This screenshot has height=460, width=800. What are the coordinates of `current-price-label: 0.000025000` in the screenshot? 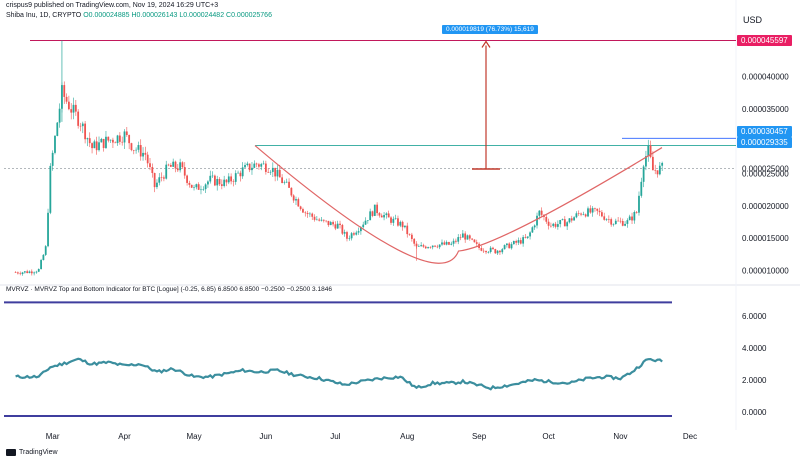 It's located at (765, 169).